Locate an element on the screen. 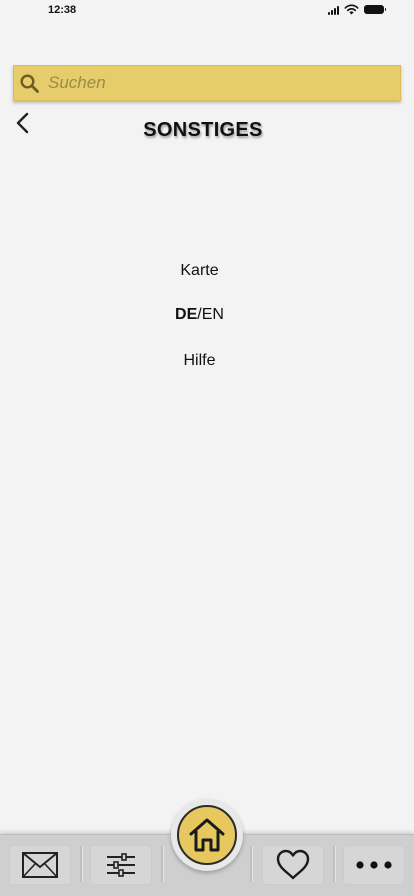  search-bar is located at coordinates (207, 83).